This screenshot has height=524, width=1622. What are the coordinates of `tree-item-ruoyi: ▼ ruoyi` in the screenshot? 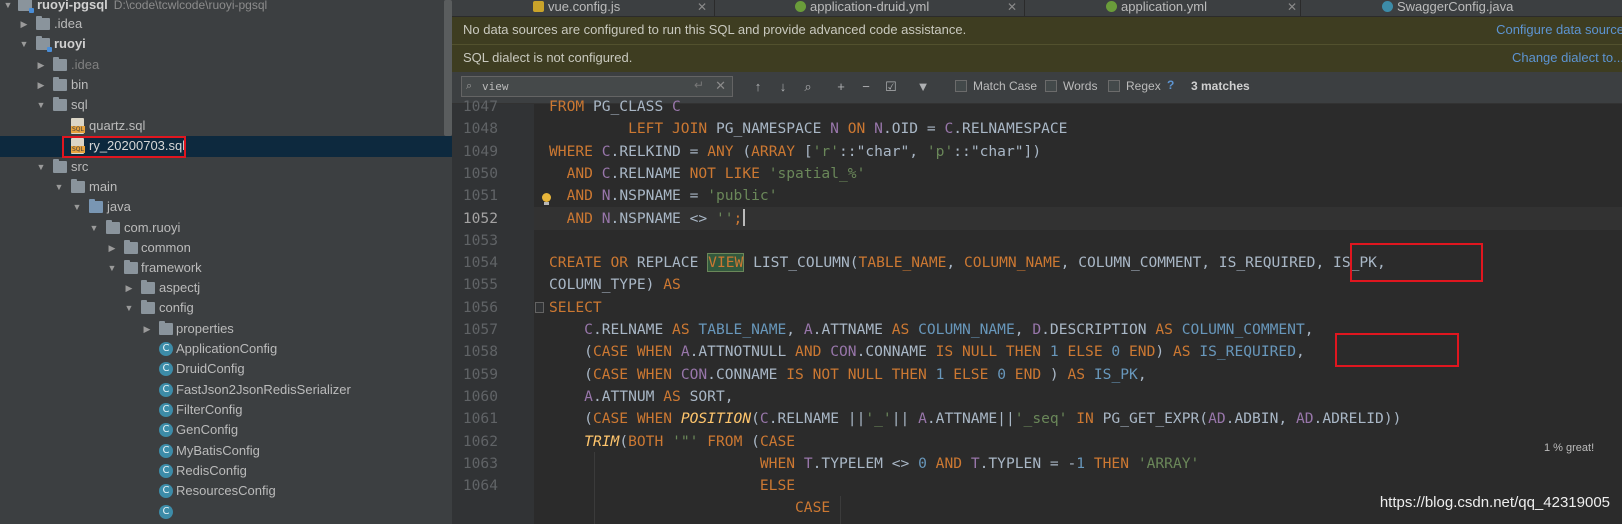 It's located at (226, 44).